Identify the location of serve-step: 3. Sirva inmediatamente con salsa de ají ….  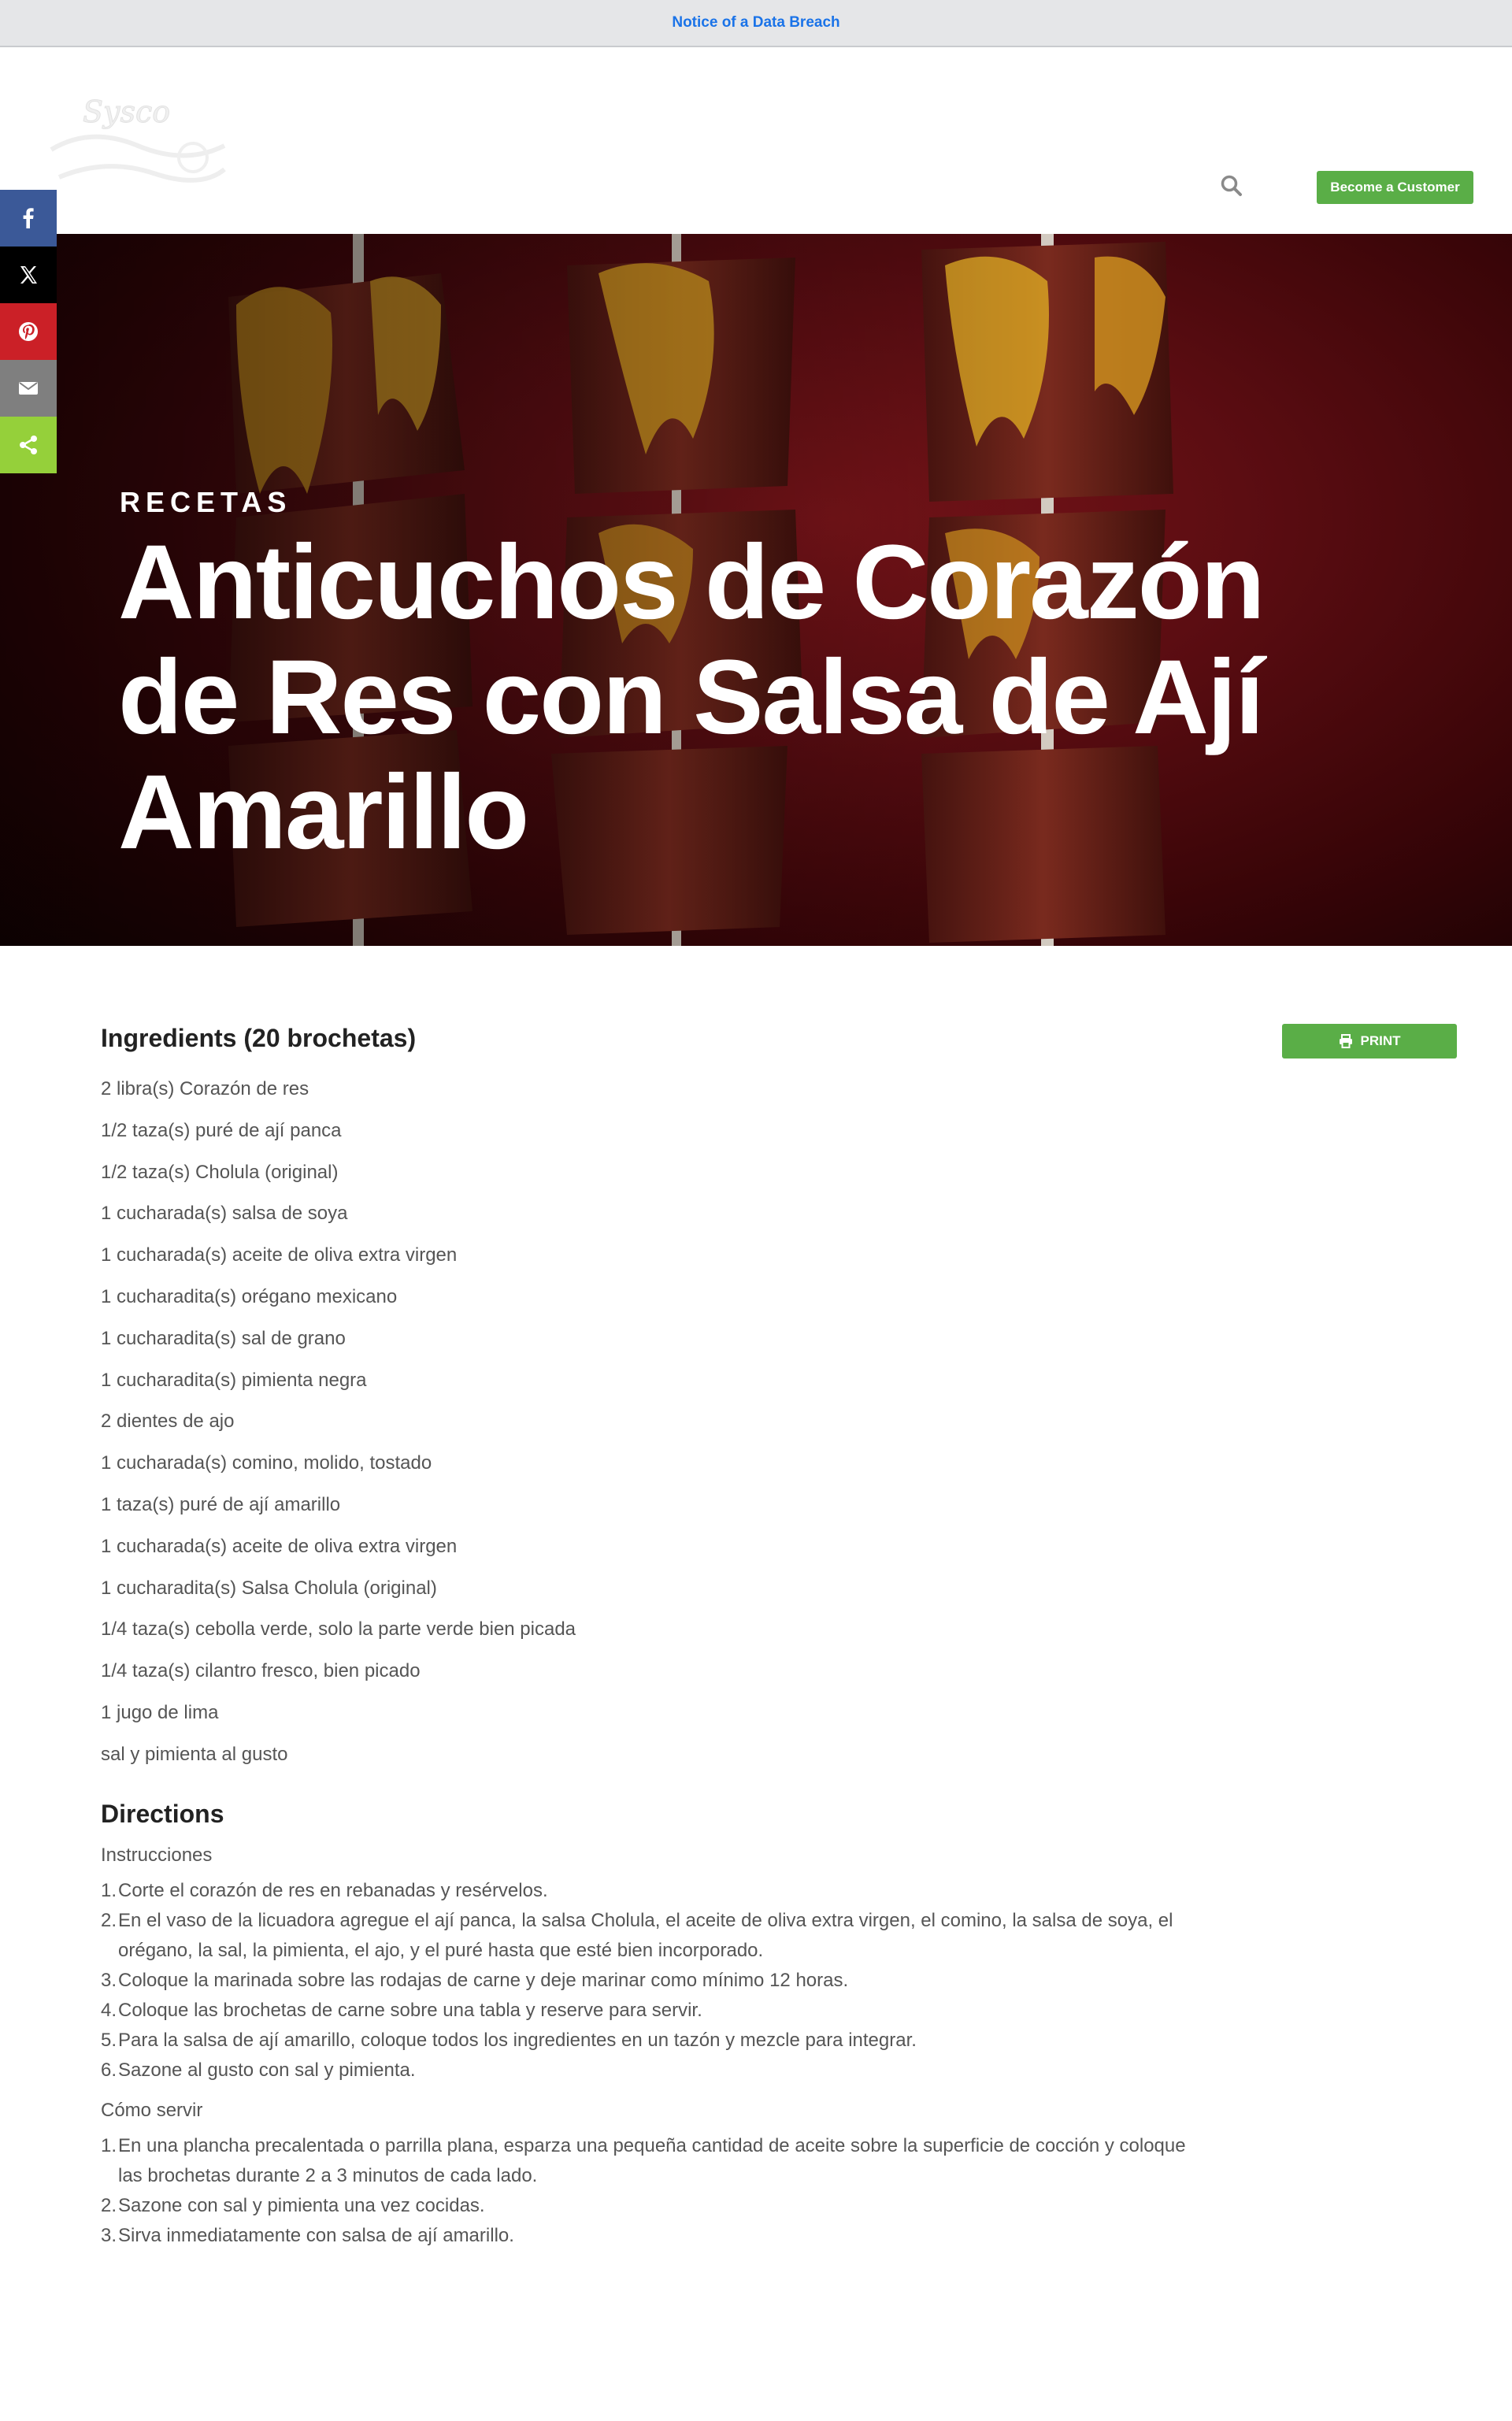
(759, 2236).